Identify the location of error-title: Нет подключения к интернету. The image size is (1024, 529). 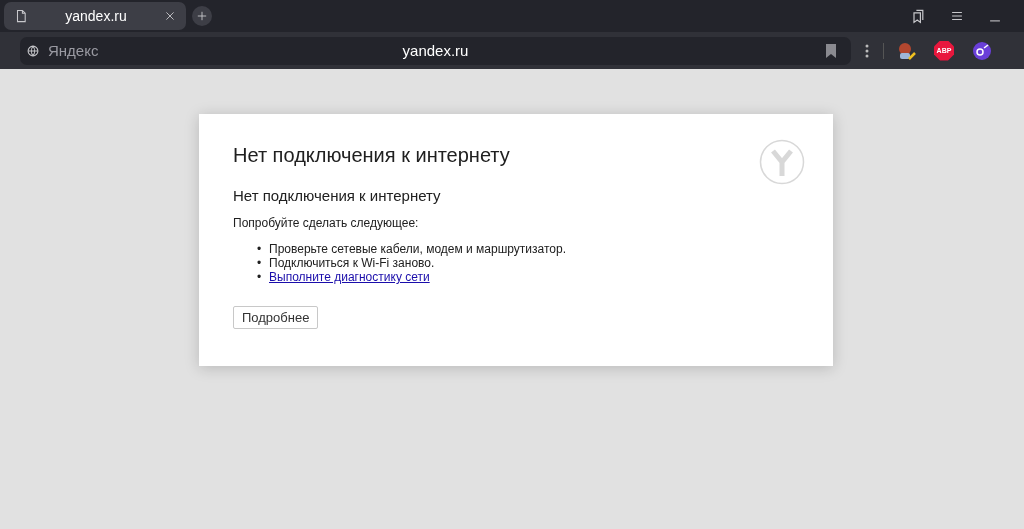
(372, 155).